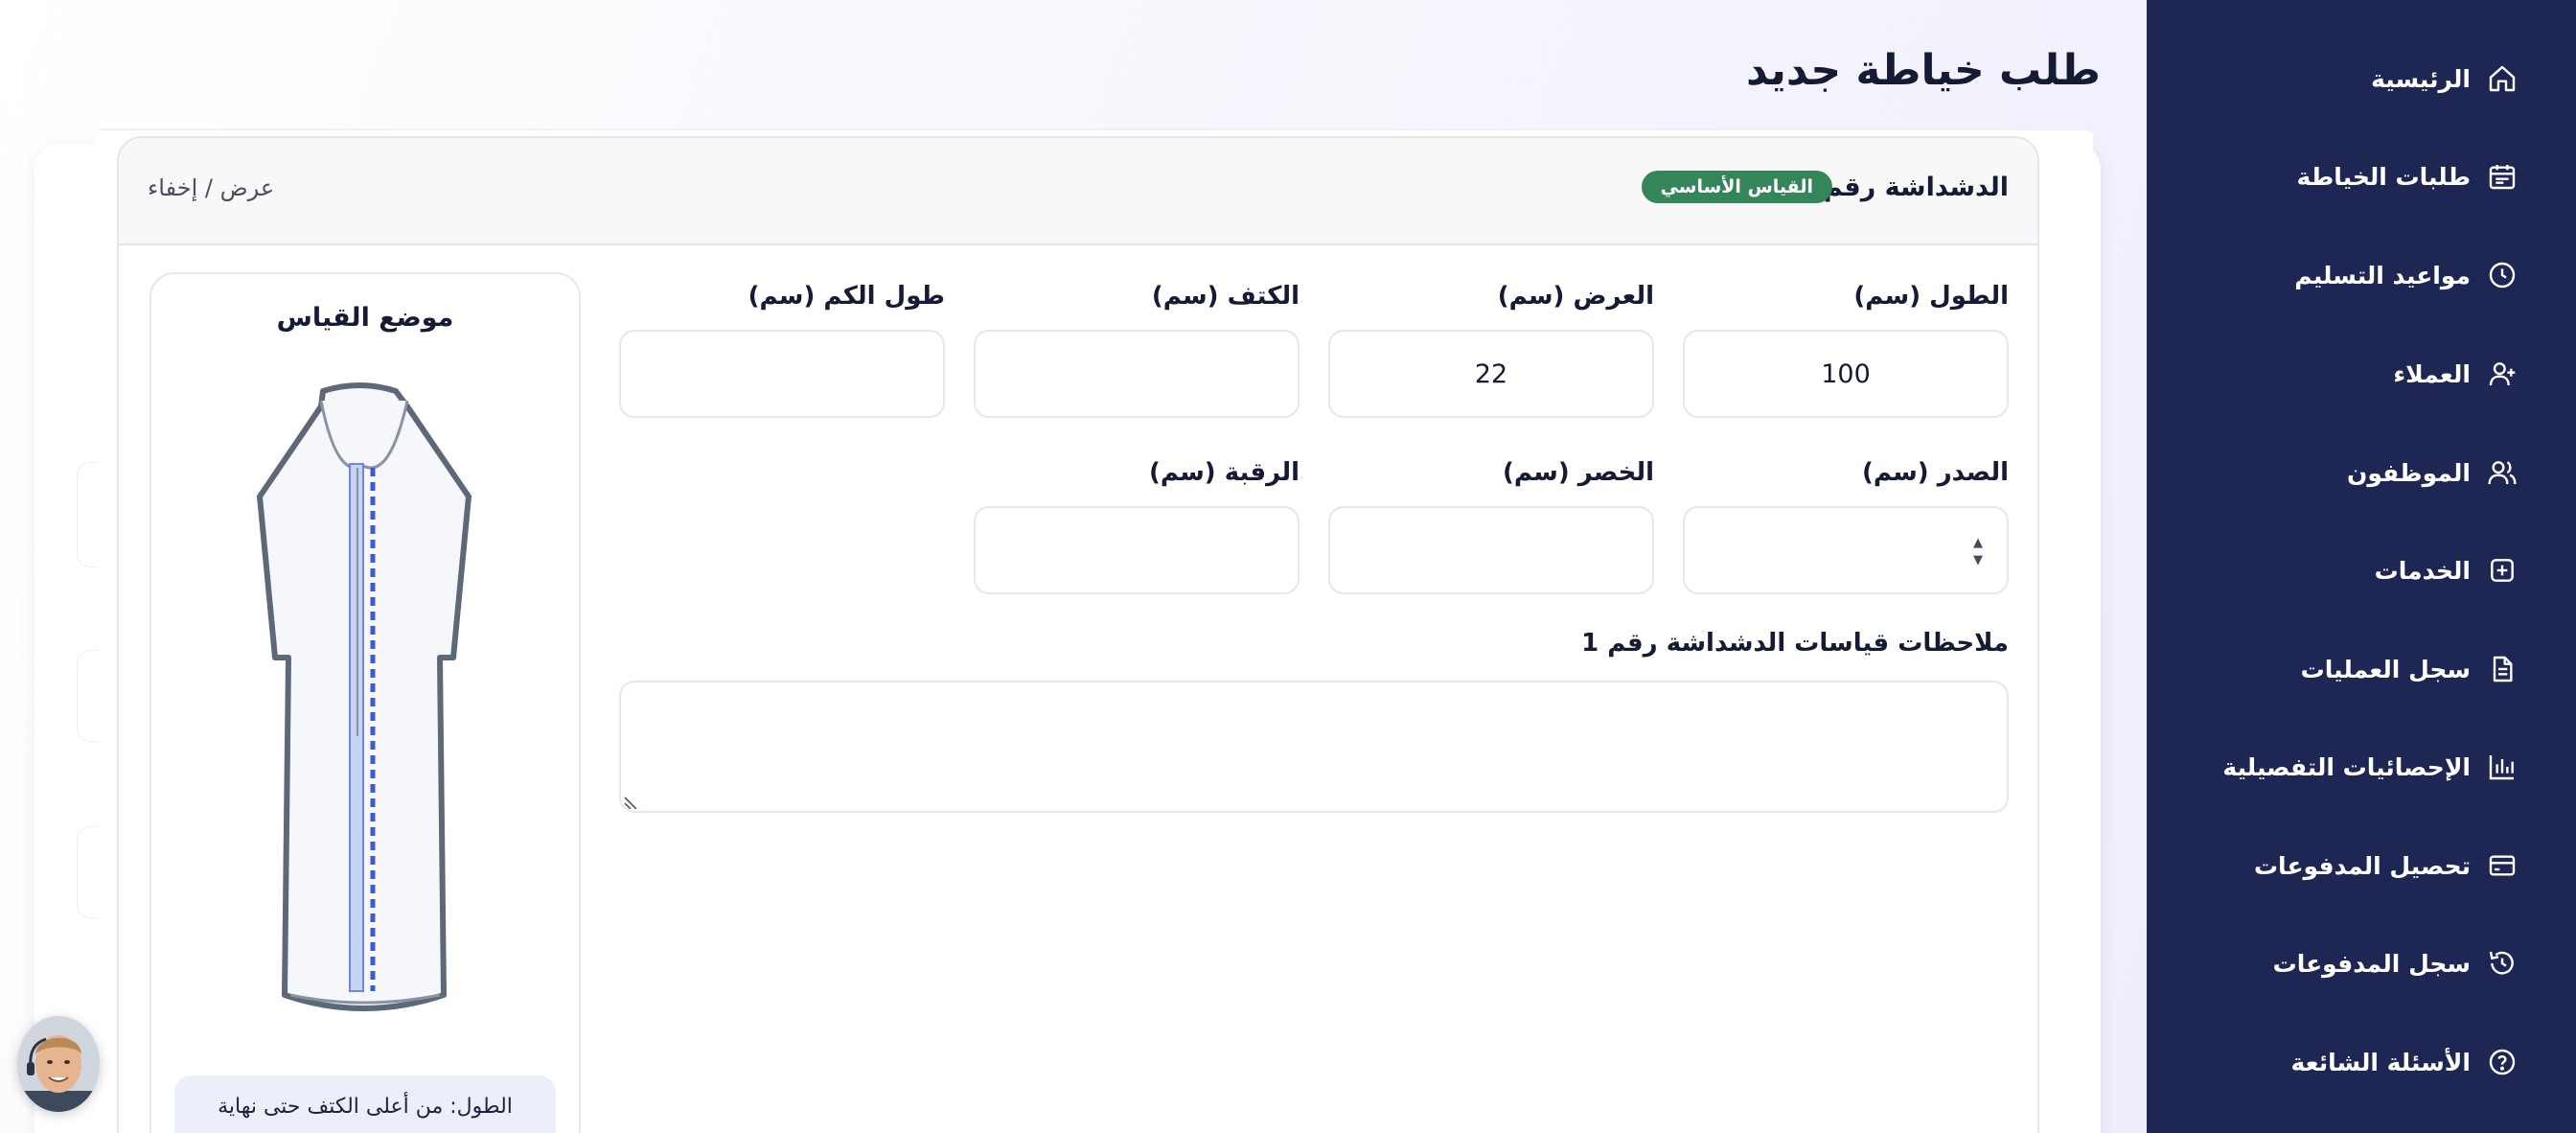 This screenshot has width=2576, height=1133. Describe the element at coordinates (2502, 78) in the screenshot. I see `home-icon` at that location.